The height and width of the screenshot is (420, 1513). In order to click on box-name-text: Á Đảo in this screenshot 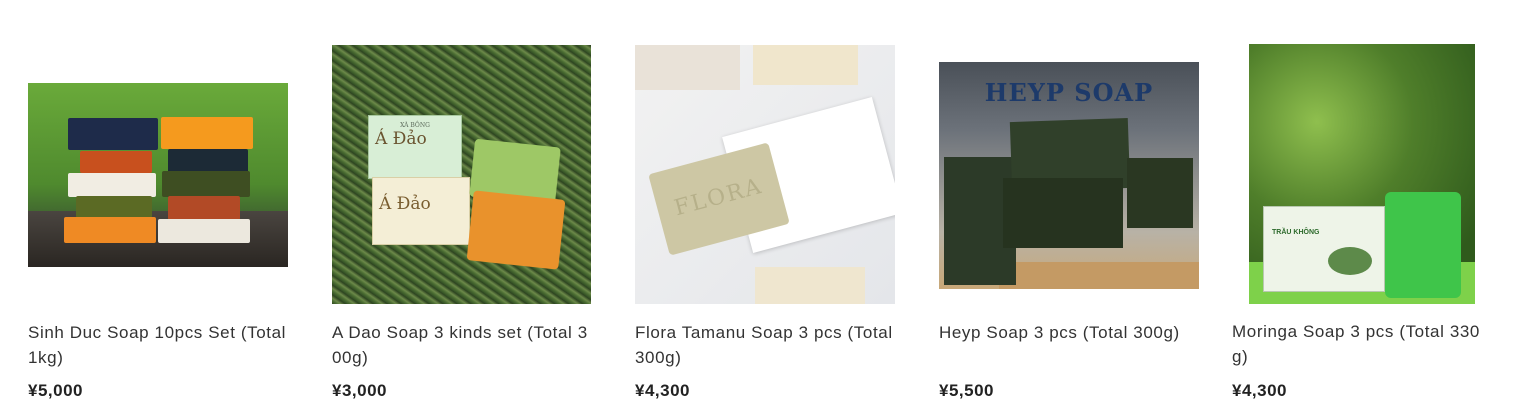, I will do `click(401, 139)`.